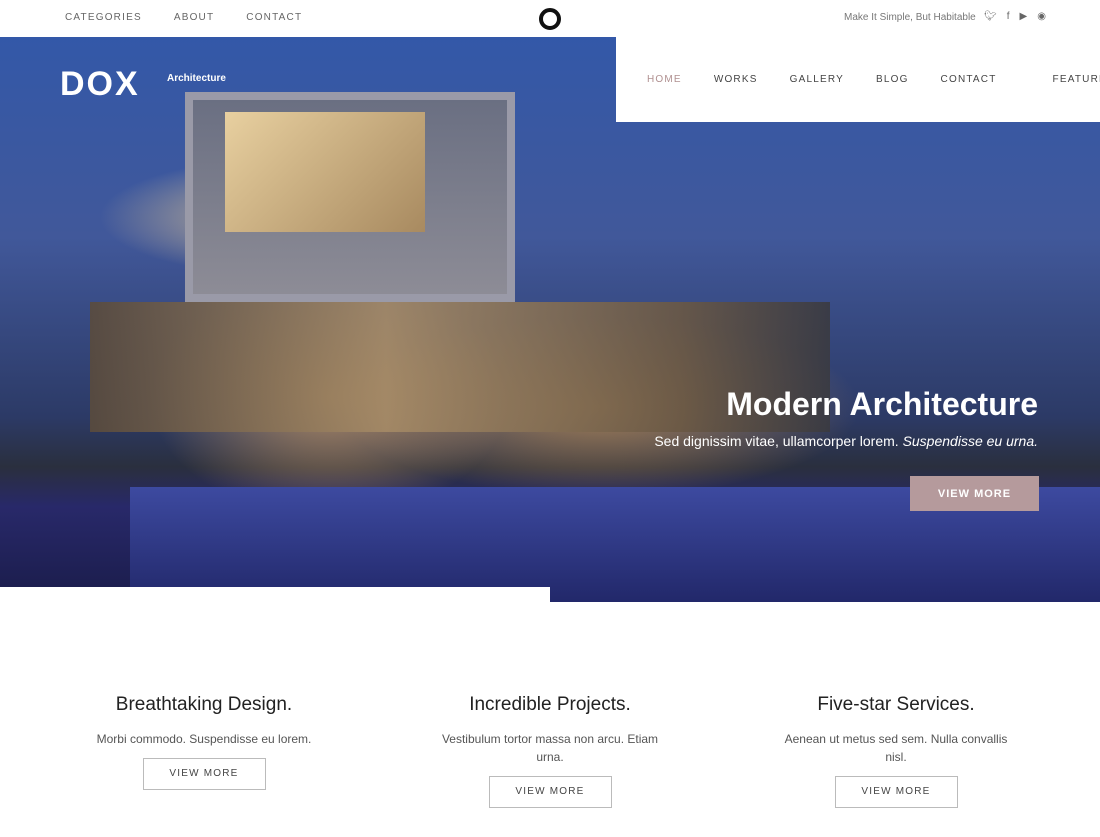 This screenshot has height=837, width=1100. I want to click on hero-view-more-button: VIEW MORE, so click(974, 493).